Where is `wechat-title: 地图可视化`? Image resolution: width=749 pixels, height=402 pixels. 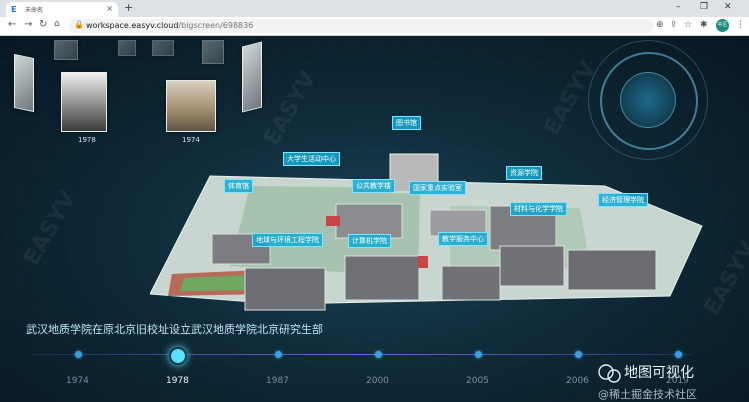
wechat-title: 地图可视化 is located at coordinates (659, 373).